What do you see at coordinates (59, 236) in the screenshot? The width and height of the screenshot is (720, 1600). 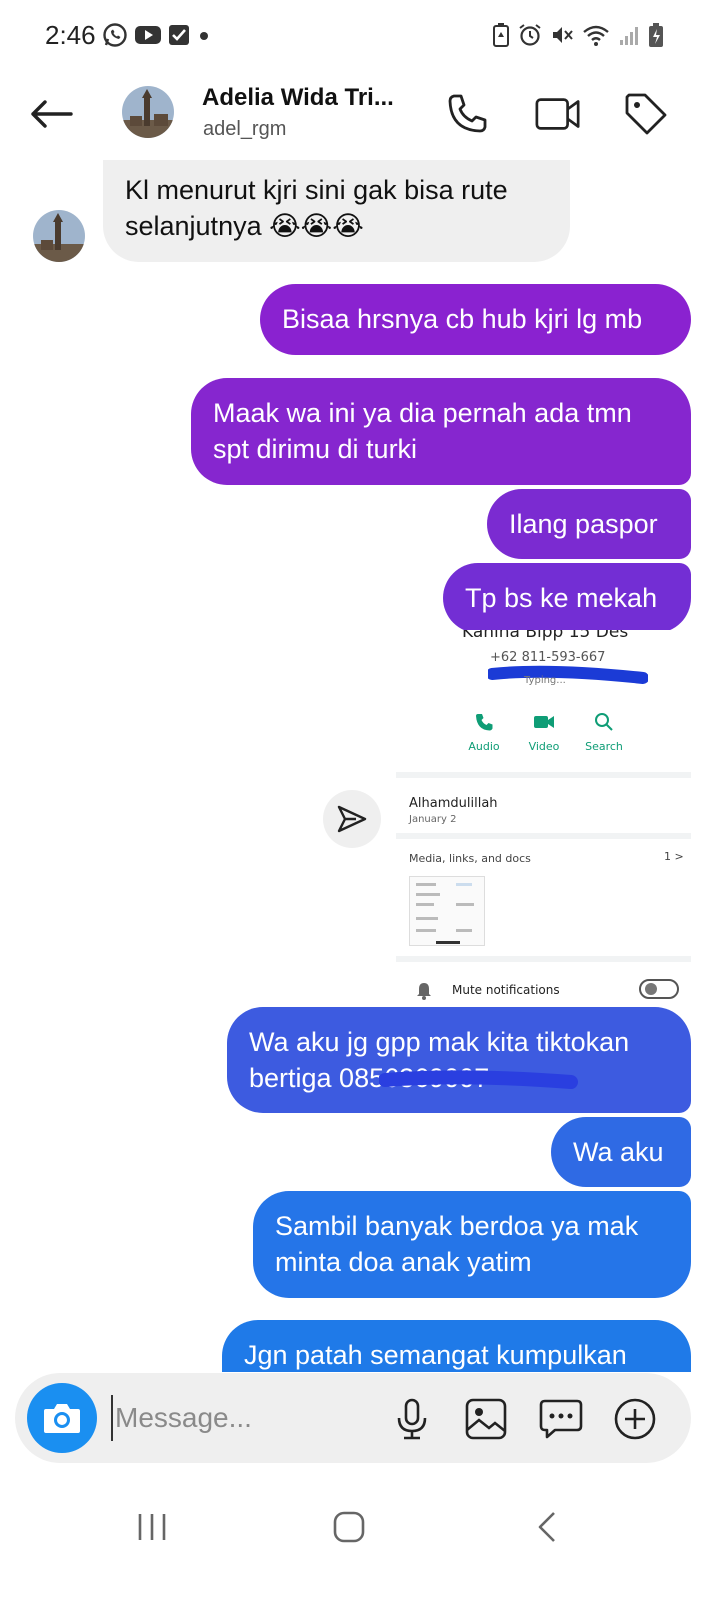 I see `sender-avatar` at bounding box center [59, 236].